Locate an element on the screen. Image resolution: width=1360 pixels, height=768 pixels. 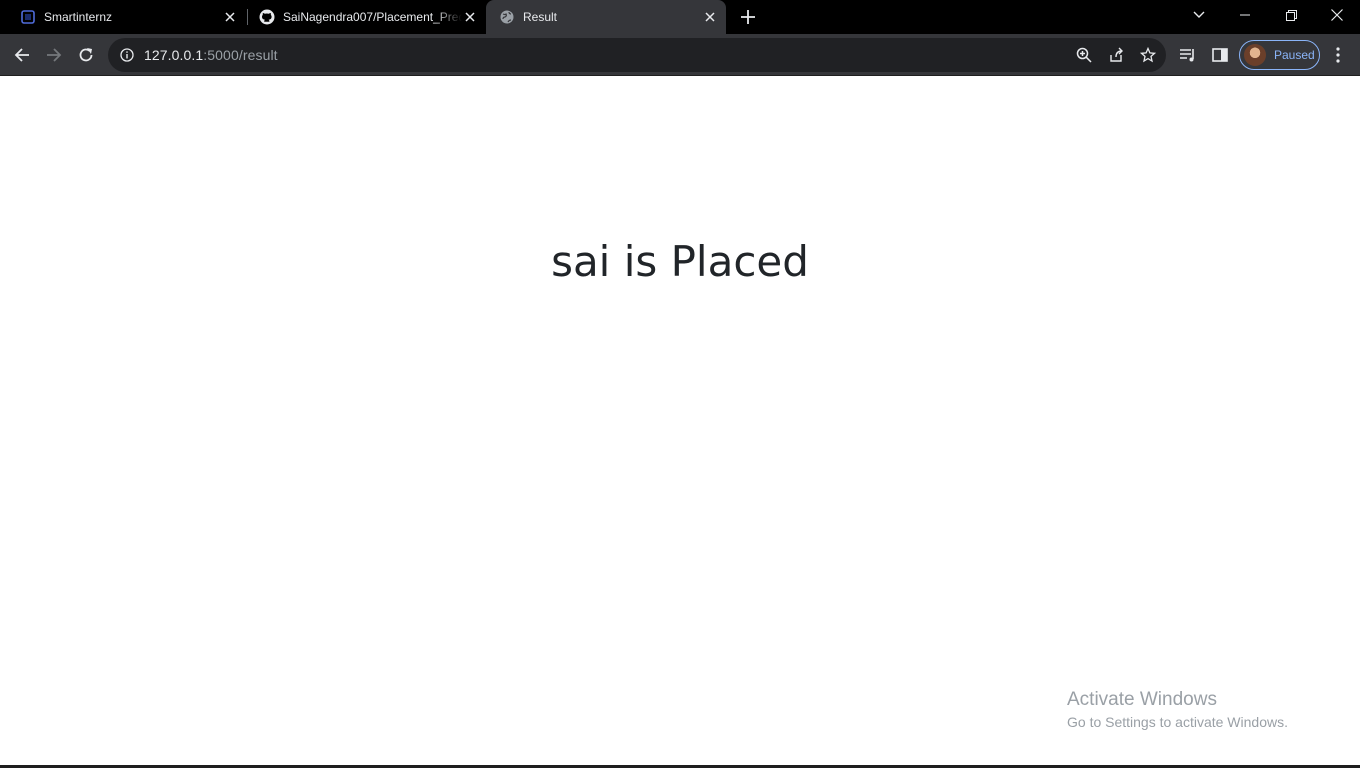
minimize-icon is located at coordinates (1245, 15).